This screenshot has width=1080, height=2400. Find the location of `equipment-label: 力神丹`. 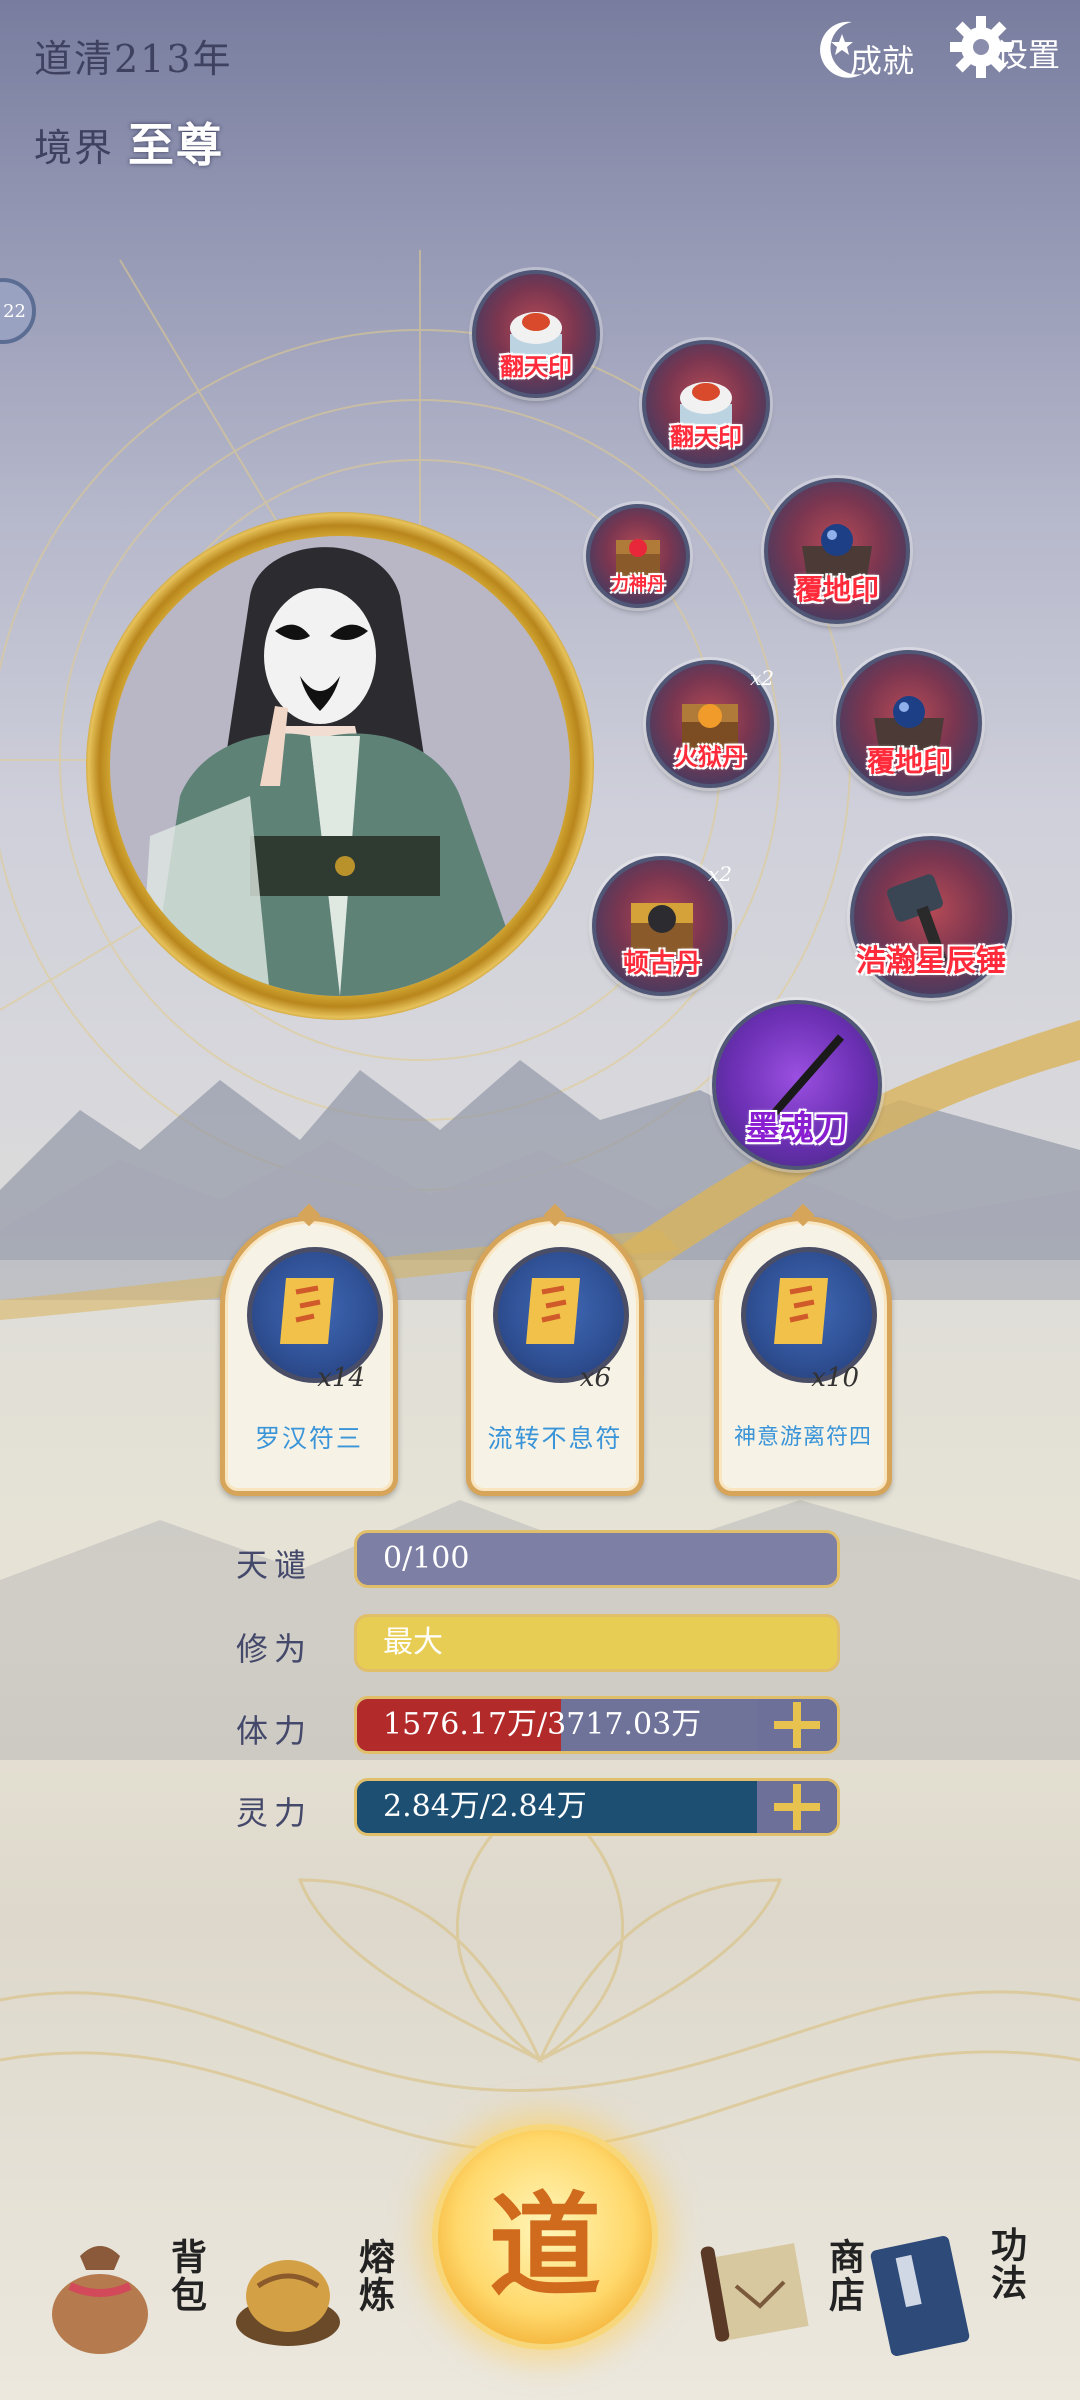

equipment-label: 力神丹 is located at coordinates (638, 584).